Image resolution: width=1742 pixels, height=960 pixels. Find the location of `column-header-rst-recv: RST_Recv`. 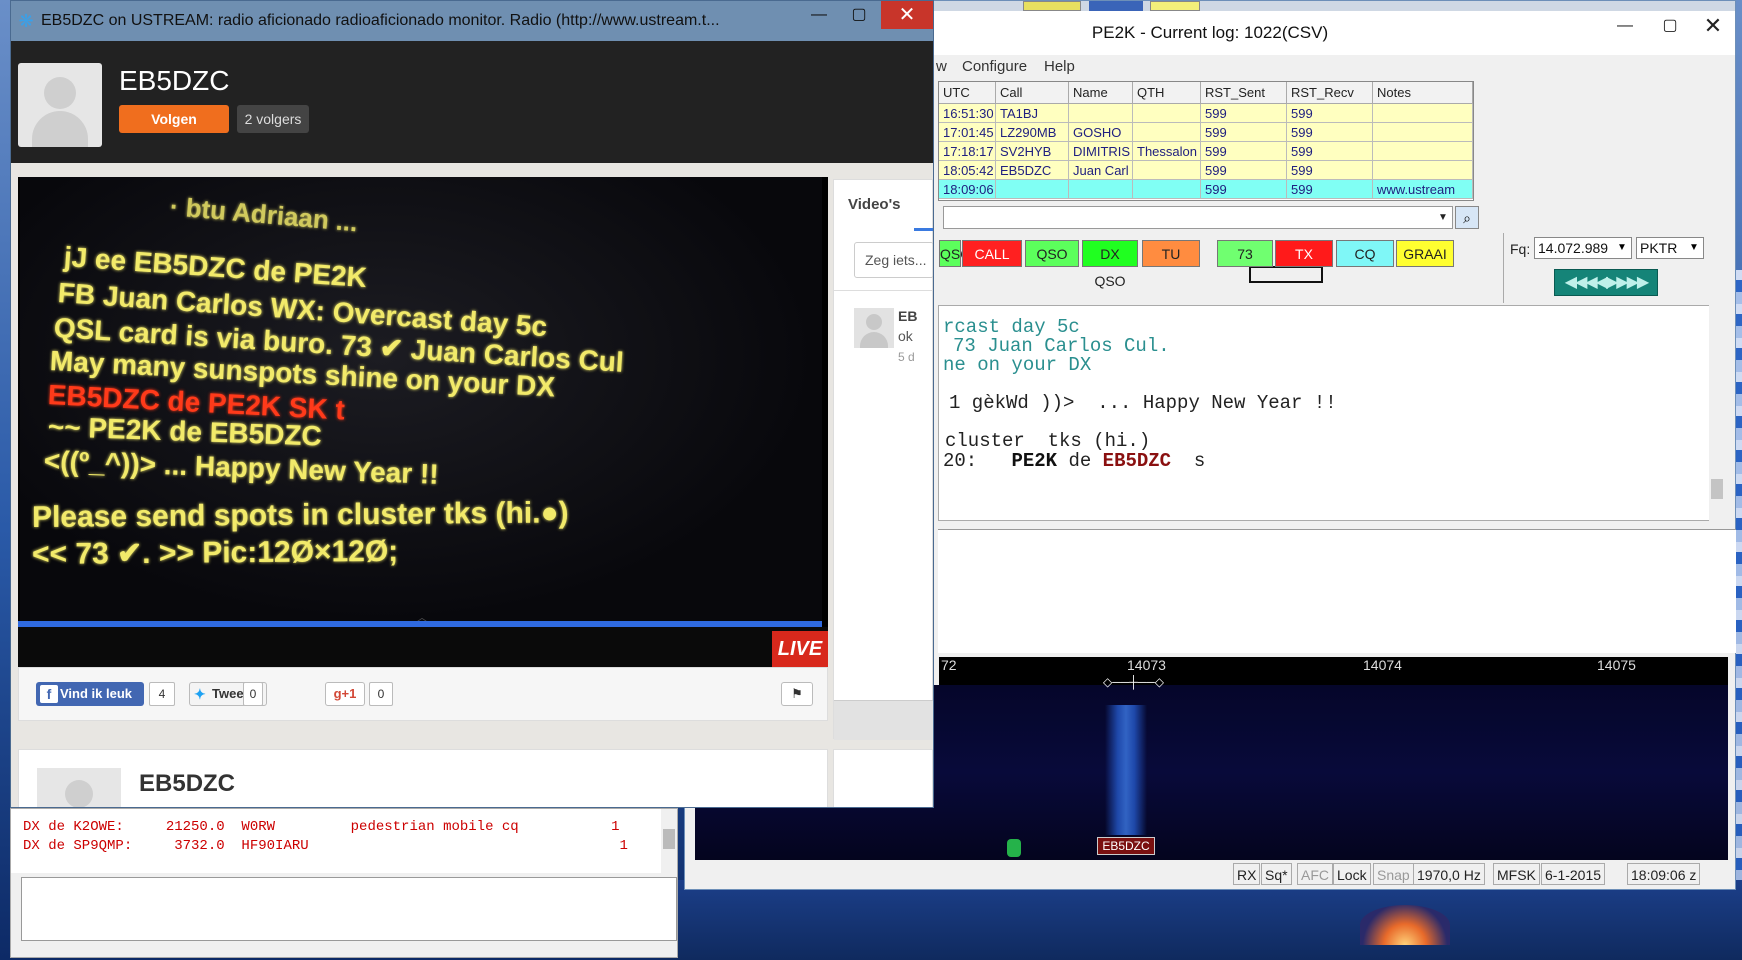

column-header-rst-recv: RST_Recv is located at coordinates (1330, 93).